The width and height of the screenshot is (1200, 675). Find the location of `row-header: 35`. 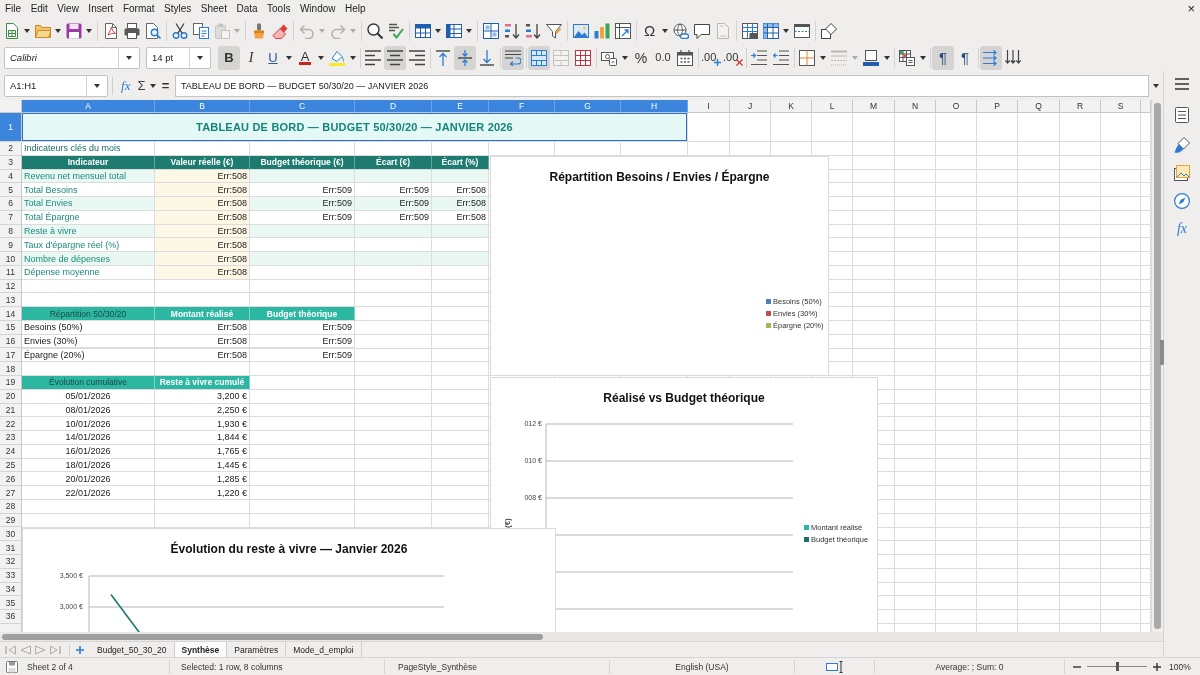

row-header: 35 is located at coordinates (11, 603).